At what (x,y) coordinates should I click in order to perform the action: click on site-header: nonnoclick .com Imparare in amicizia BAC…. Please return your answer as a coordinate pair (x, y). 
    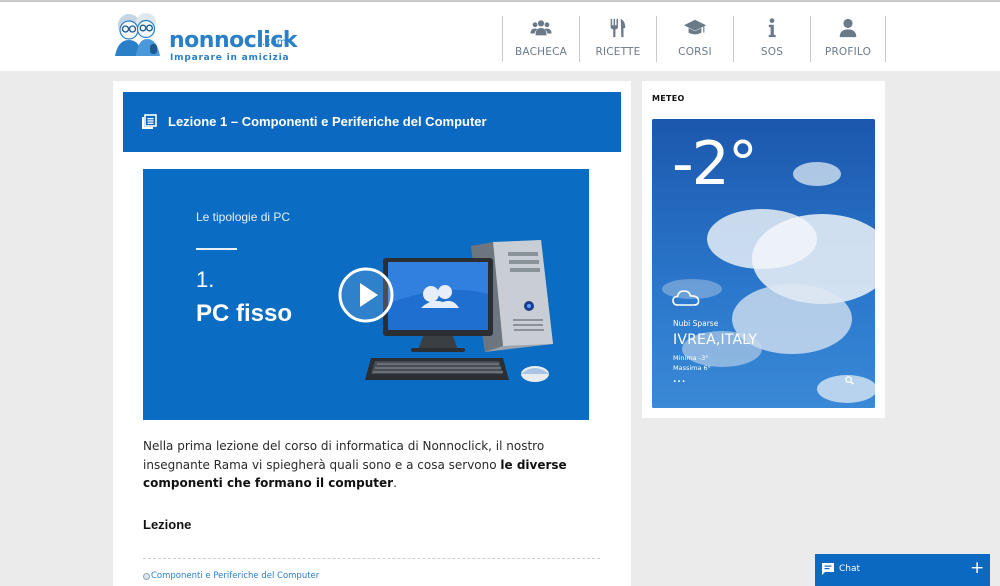
    Looking at the image, I should click on (500, 35).